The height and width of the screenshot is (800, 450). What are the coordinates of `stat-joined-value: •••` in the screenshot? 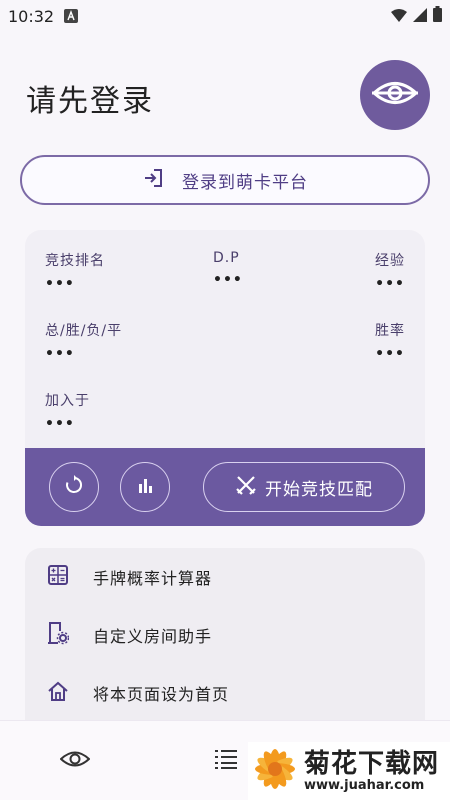 It's located at (60, 424).